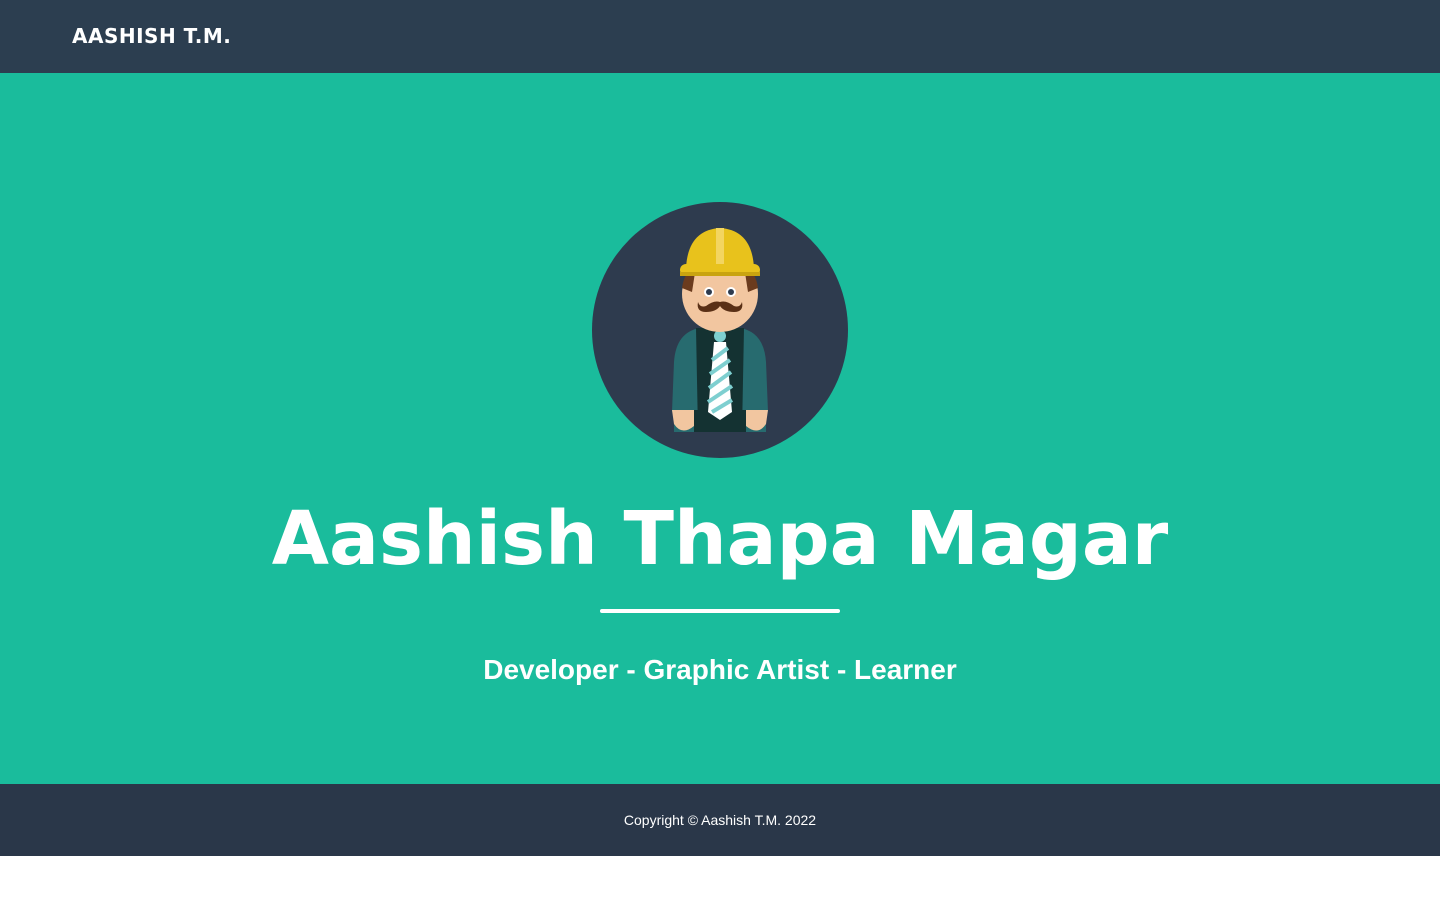 This screenshot has height=900, width=1440. Describe the element at coordinates (720, 330) in the screenshot. I see `engineer-avatar-icon` at that location.